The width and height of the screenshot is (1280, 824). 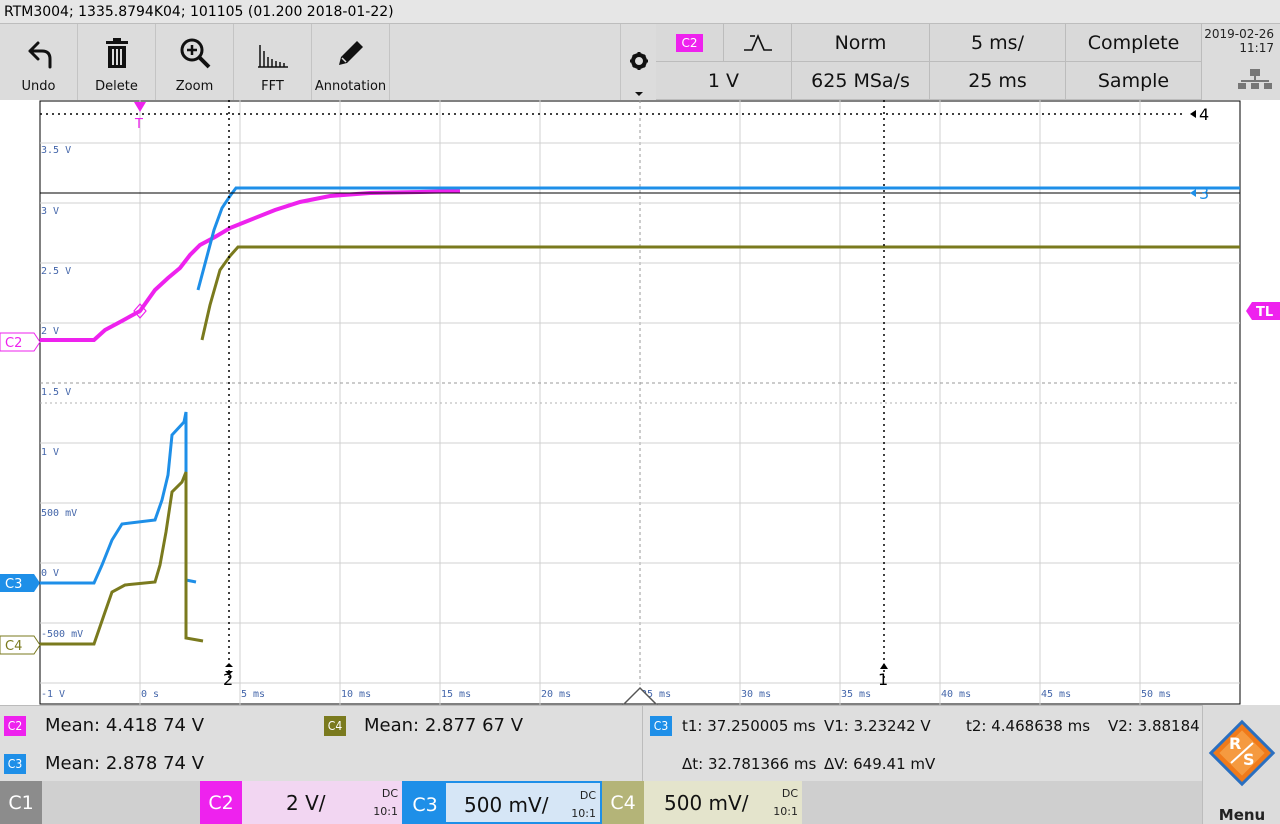 I want to click on trigger-level-marker: TL, so click(x=1263, y=311).